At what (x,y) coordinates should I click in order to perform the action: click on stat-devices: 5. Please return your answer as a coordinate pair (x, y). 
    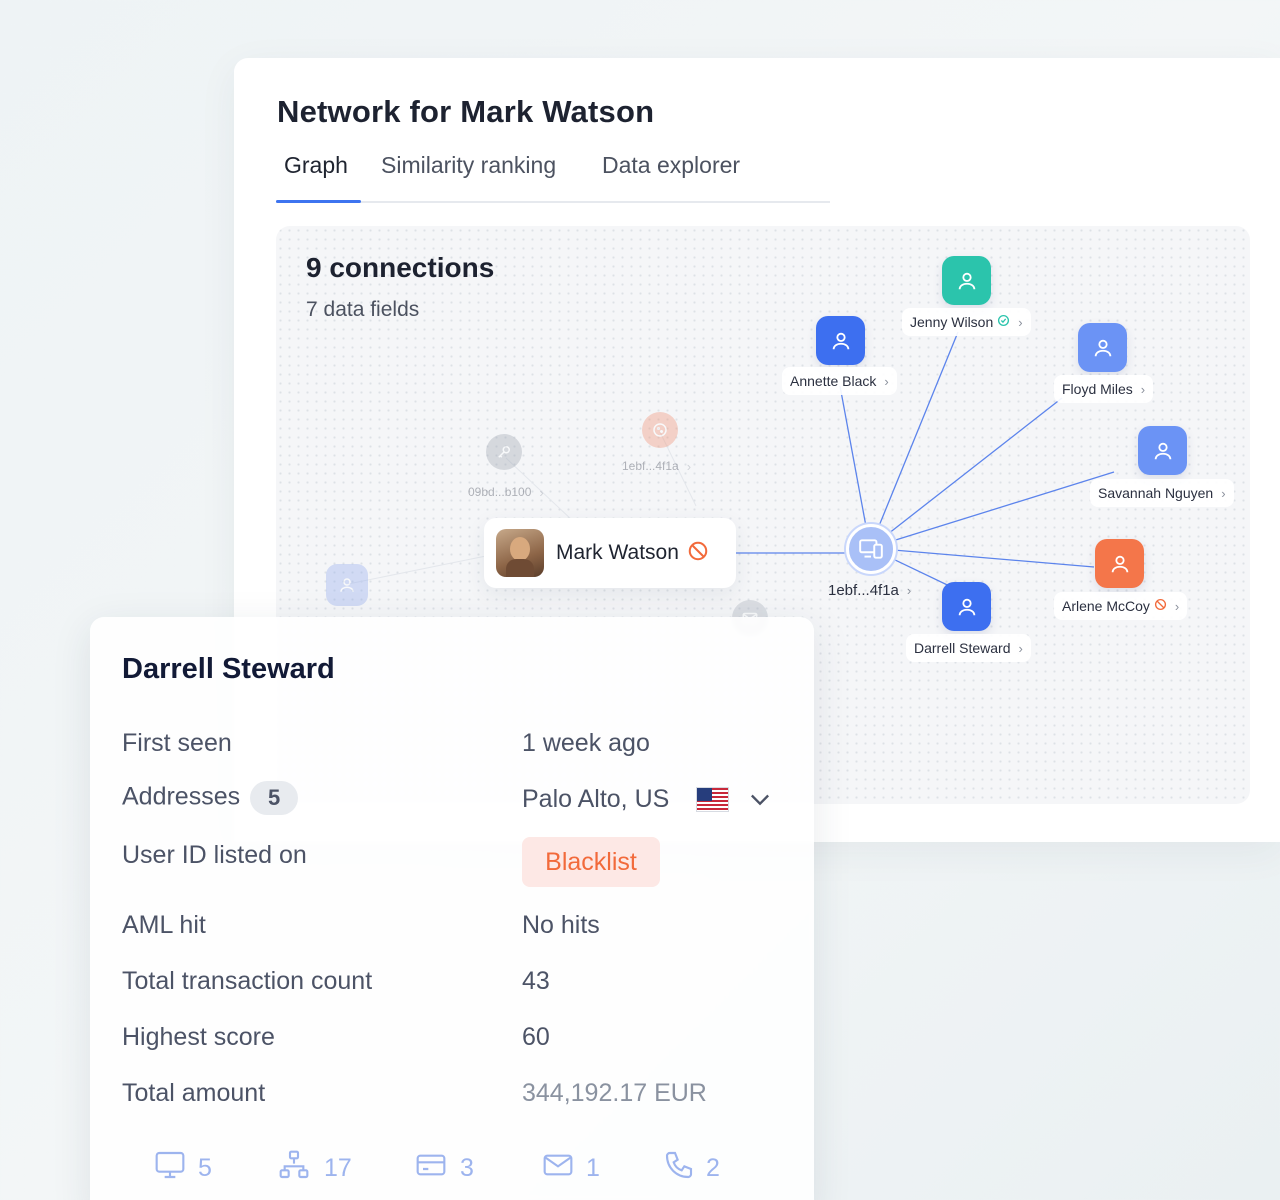
    Looking at the image, I should click on (182, 1168).